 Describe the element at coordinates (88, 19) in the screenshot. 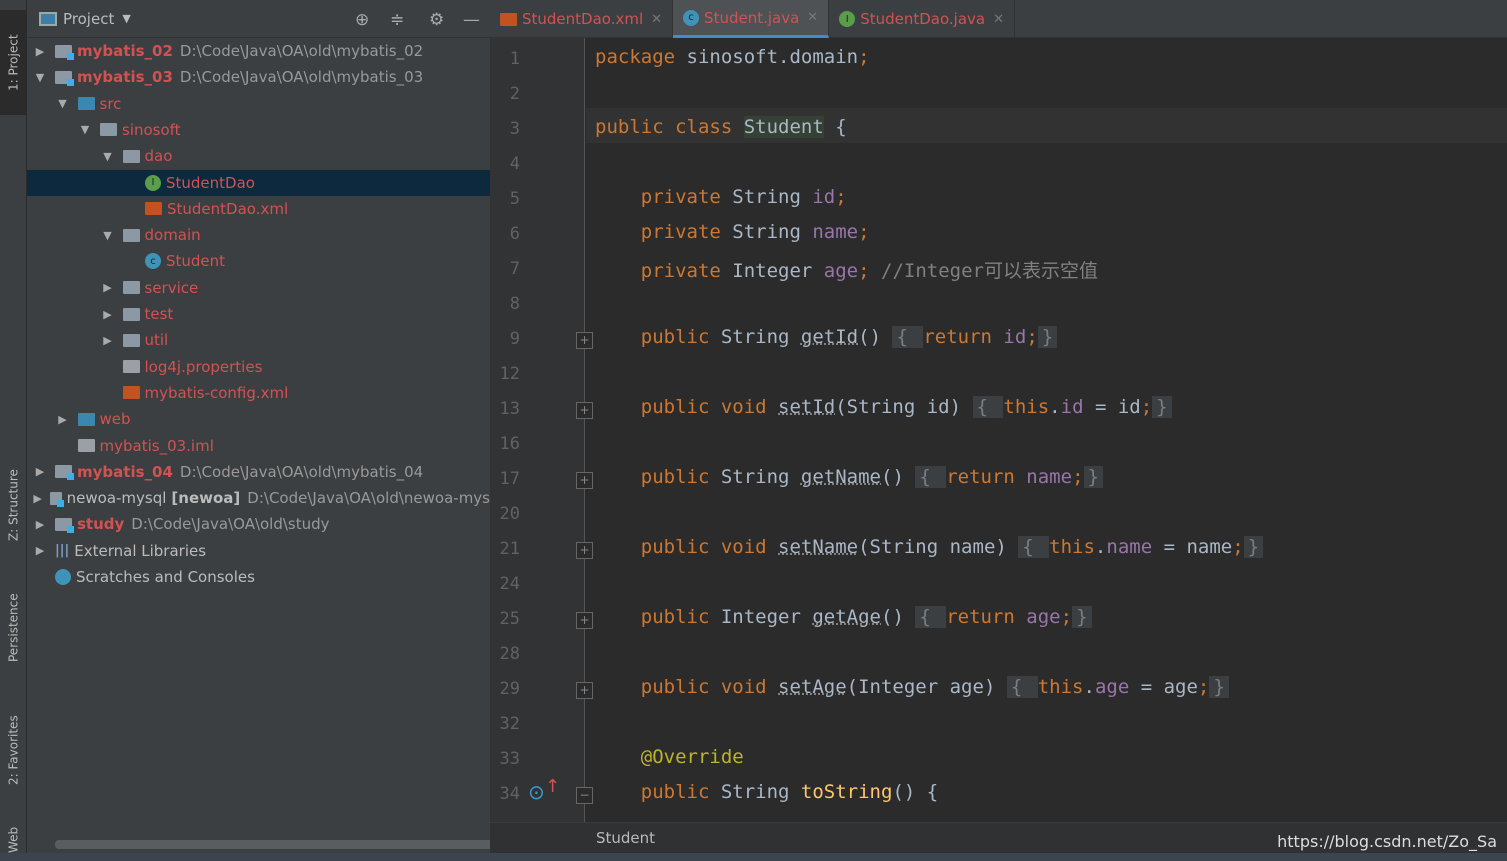

I see `project-view-selector: Project` at that location.